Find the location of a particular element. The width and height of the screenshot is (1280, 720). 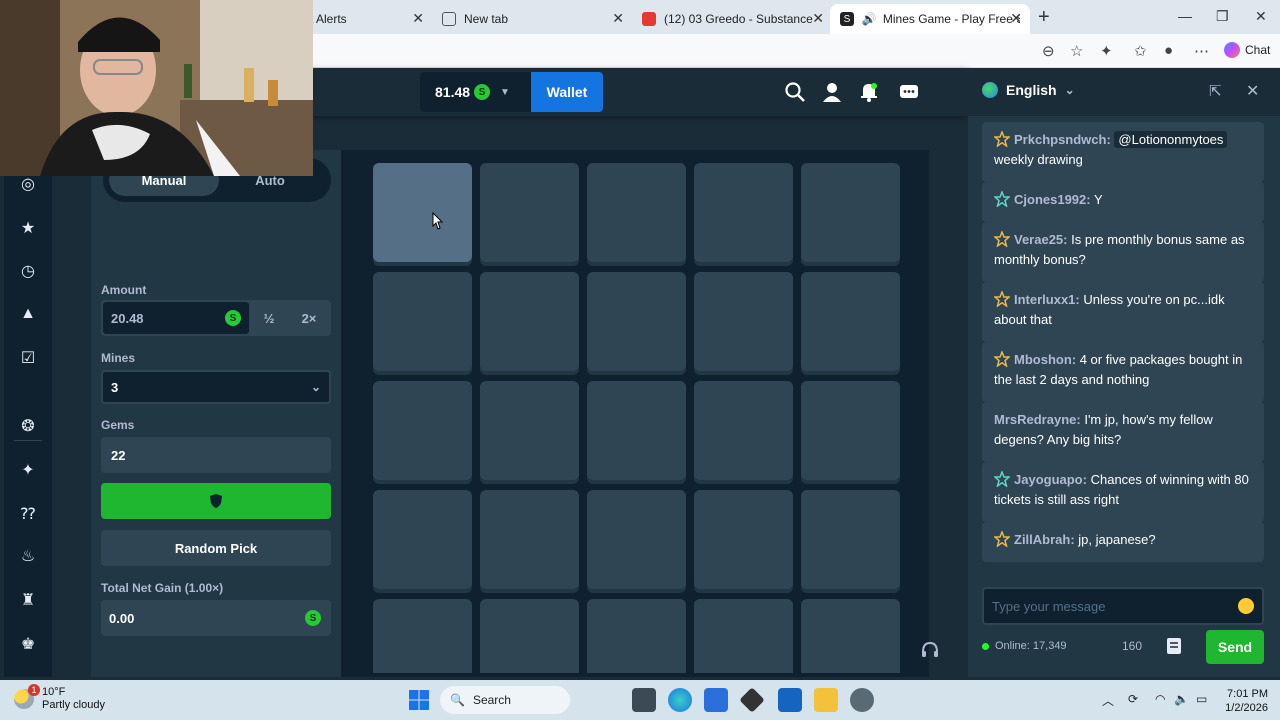

weather-widget: 1 10°F Partly cloudy is located at coordinates (59, 698).